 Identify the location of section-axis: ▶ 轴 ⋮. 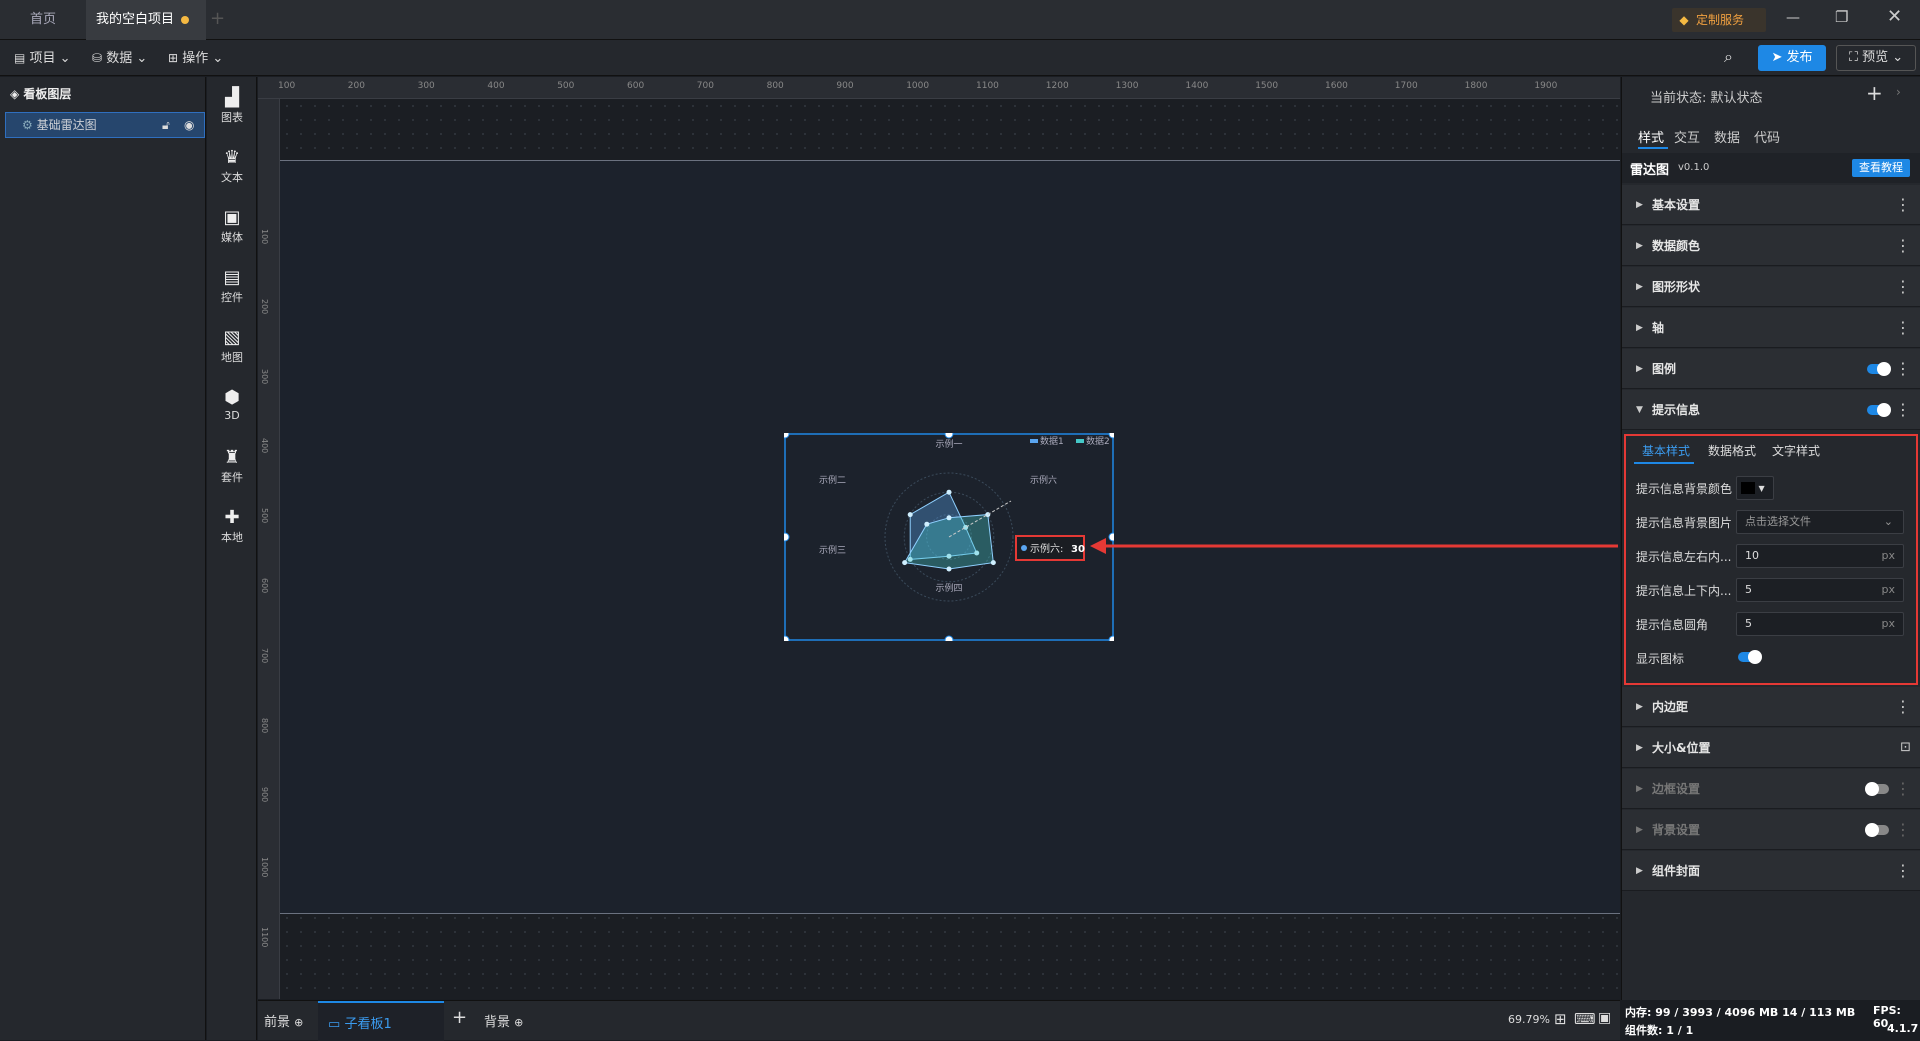
(1771, 328).